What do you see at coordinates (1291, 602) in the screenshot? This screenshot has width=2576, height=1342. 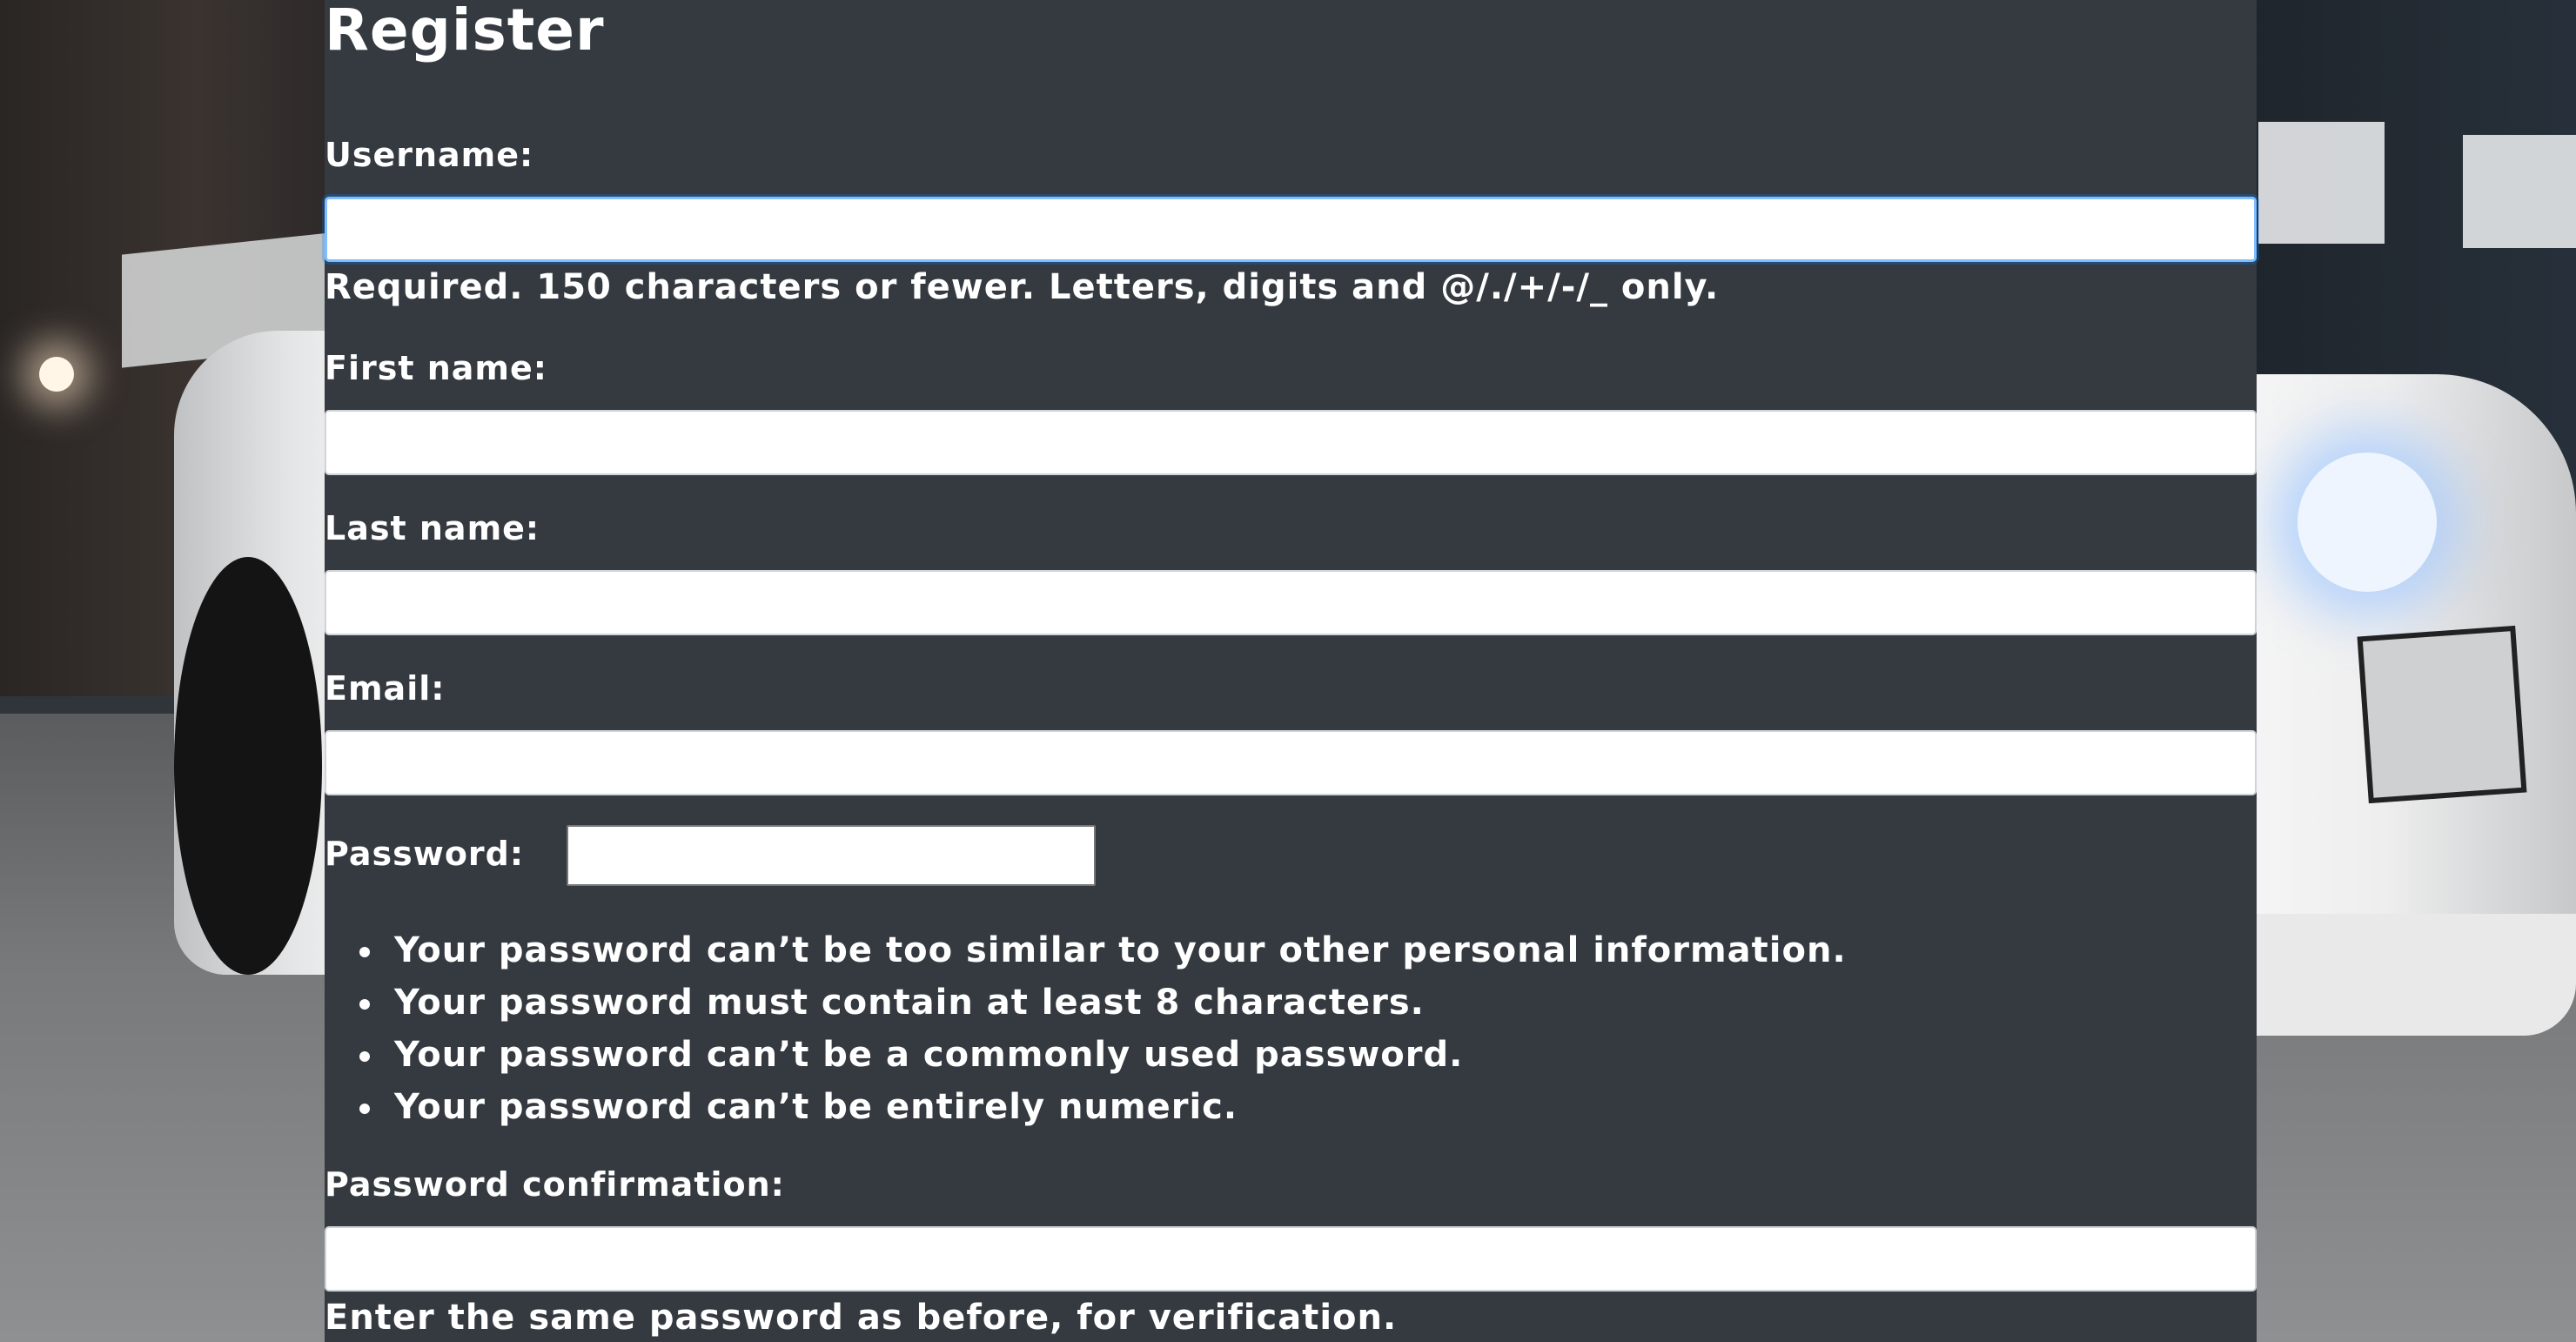 I see `last-name-input` at bounding box center [1291, 602].